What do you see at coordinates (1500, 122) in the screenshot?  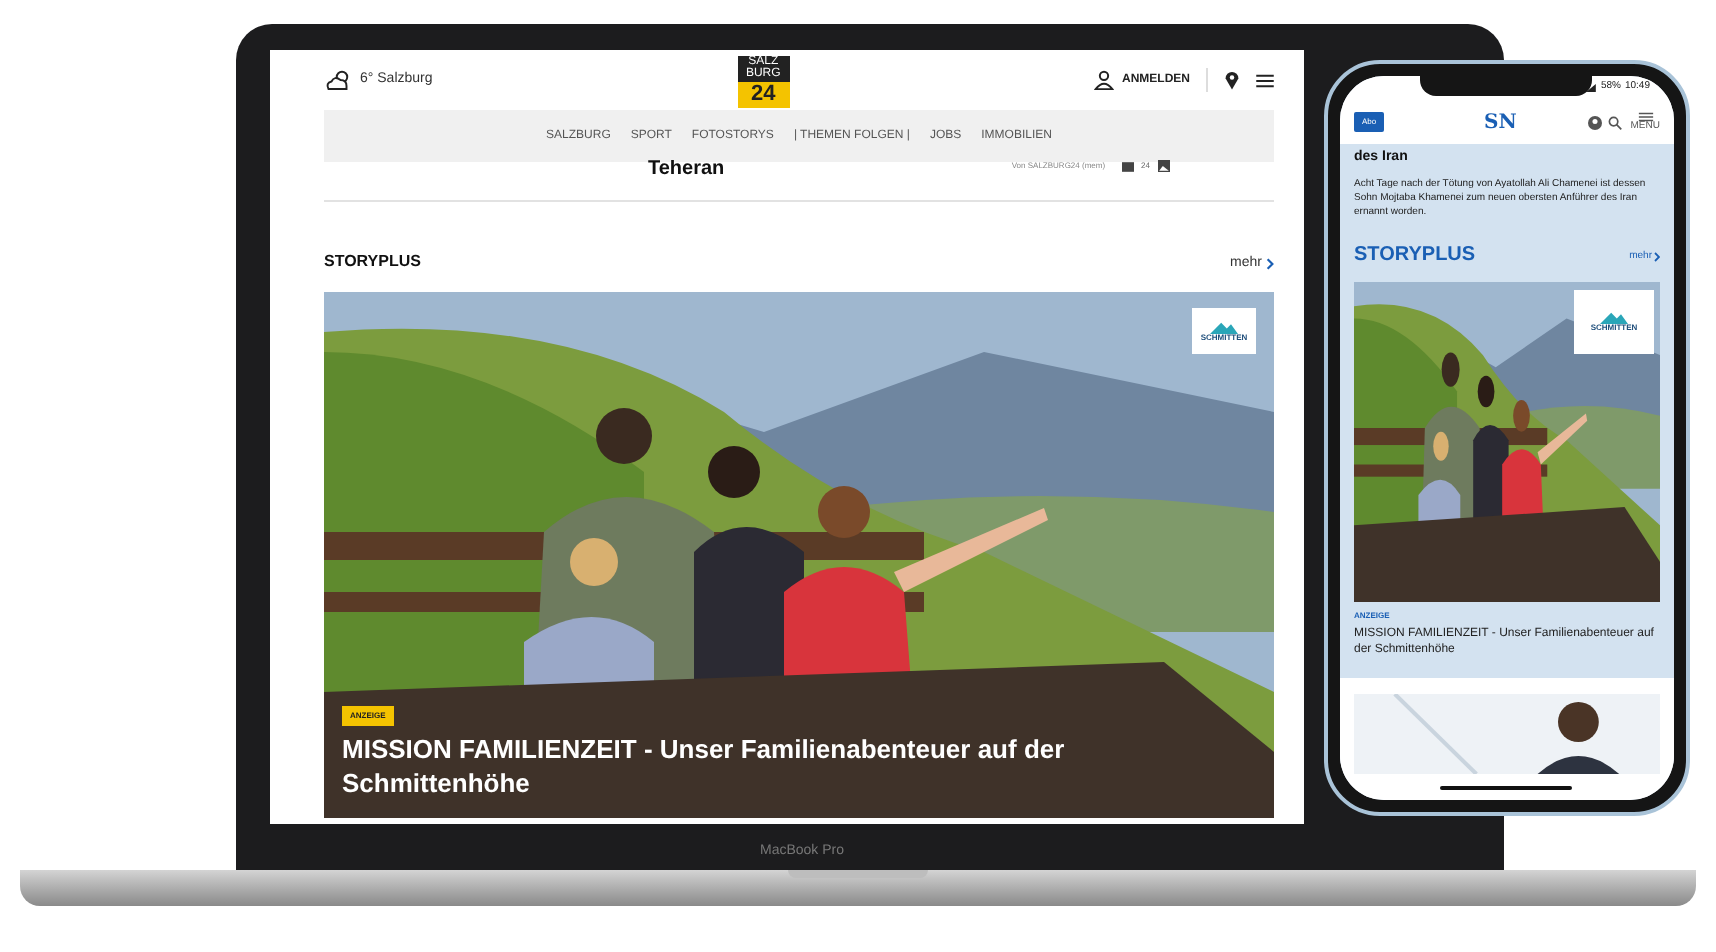 I see `site-logo: SN` at bounding box center [1500, 122].